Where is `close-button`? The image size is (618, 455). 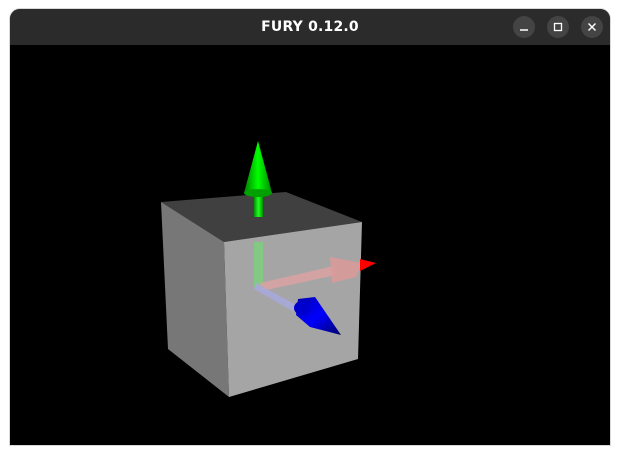
close-button is located at coordinates (592, 27).